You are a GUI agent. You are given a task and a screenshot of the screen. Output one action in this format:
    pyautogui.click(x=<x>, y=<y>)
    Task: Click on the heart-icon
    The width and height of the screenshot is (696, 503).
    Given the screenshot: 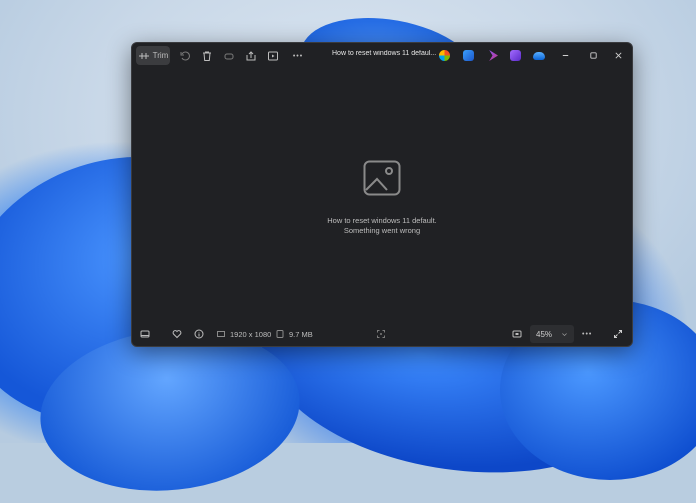 What is the action you would take?
    pyautogui.click(x=177, y=334)
    